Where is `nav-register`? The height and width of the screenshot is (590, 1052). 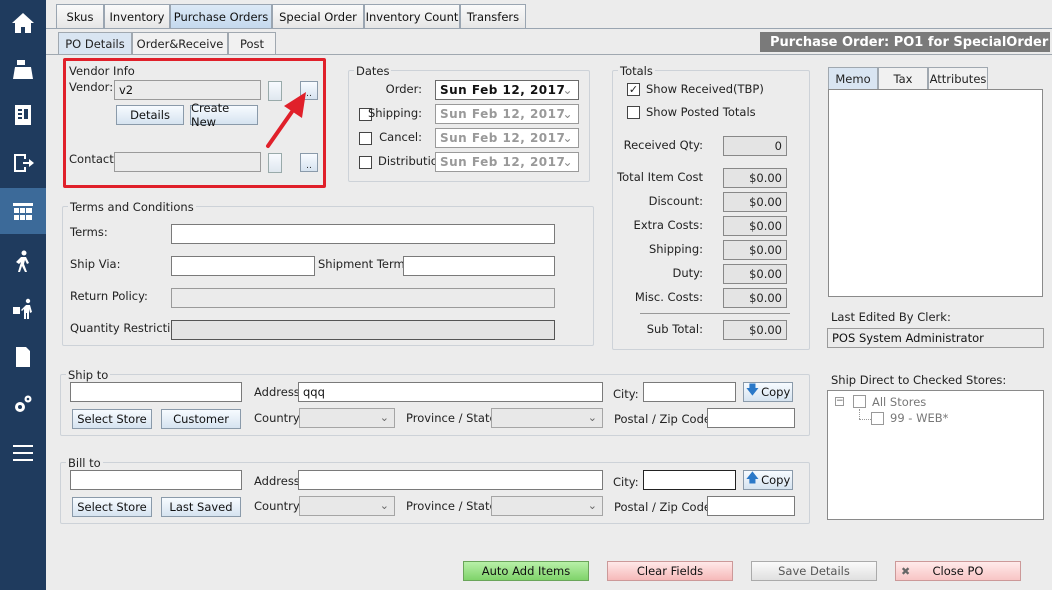
nav-register is located at coordinates (23, 69).